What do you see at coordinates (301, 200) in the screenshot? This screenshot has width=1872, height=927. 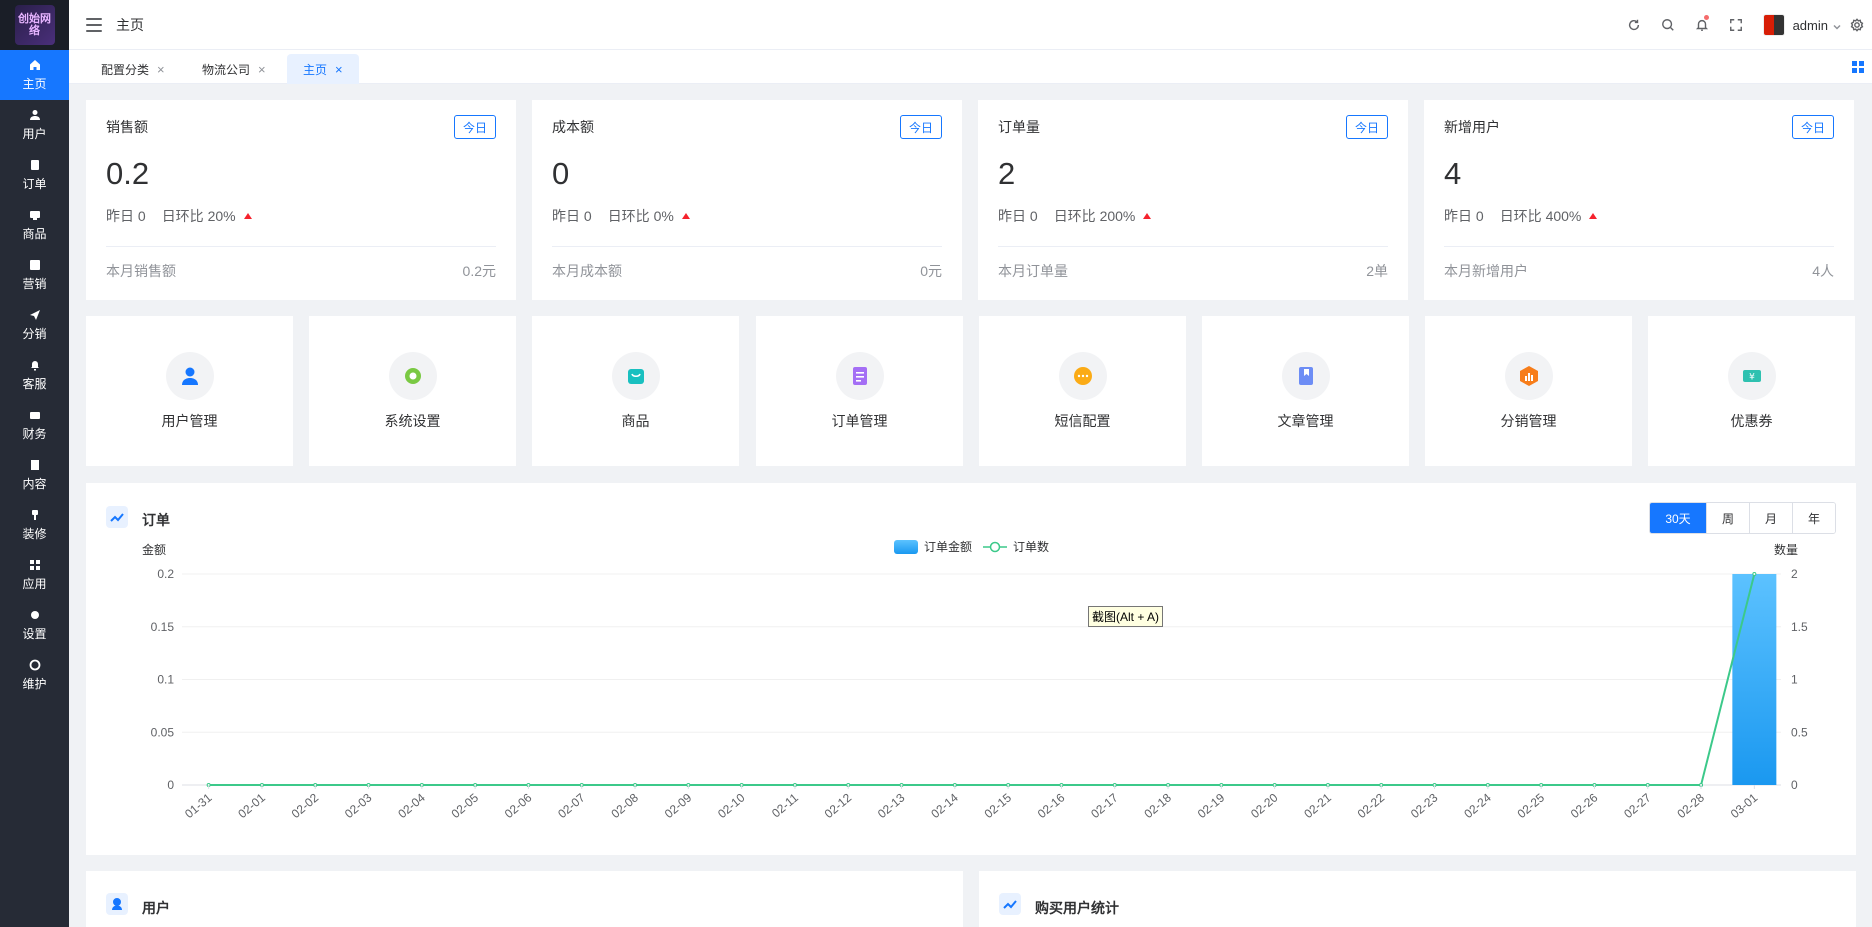 I see `stat-card: 销售额 今日 0.2 昨日 0 日环比 20% 本月销售额 0.2元` at bounding box center [301, 200].